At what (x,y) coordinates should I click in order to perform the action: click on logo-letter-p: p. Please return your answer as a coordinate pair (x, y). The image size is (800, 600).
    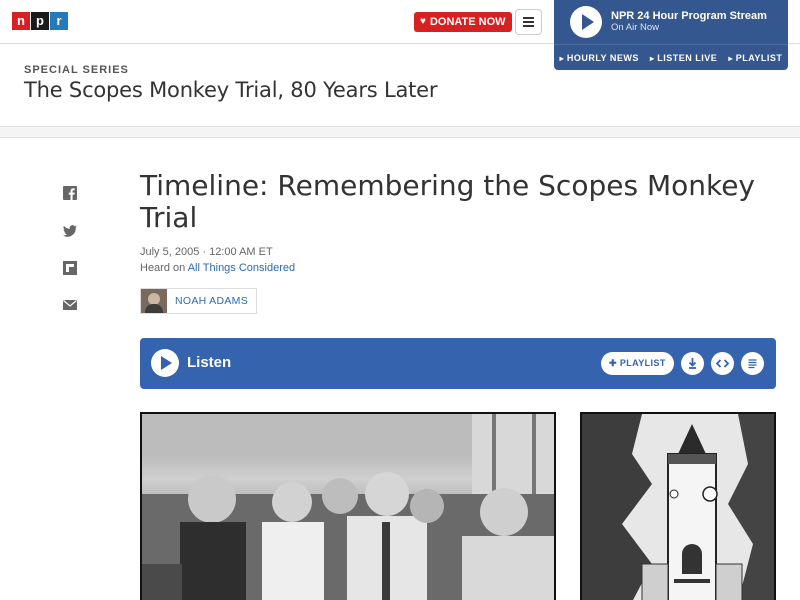
    Looking at the image, I should click on (40, 21).